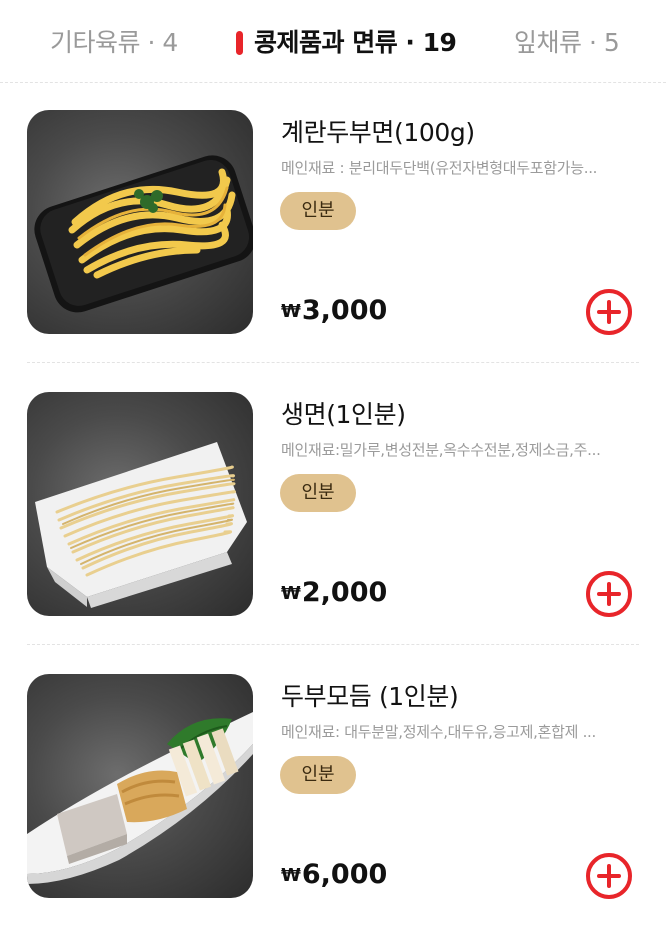 The height and width of the screenshot is (927, 666). What do you see at coordinates (140, 798) in the screenshot?
I see `tofu-assortment-photo-icon` at bounding box center [140, 798].